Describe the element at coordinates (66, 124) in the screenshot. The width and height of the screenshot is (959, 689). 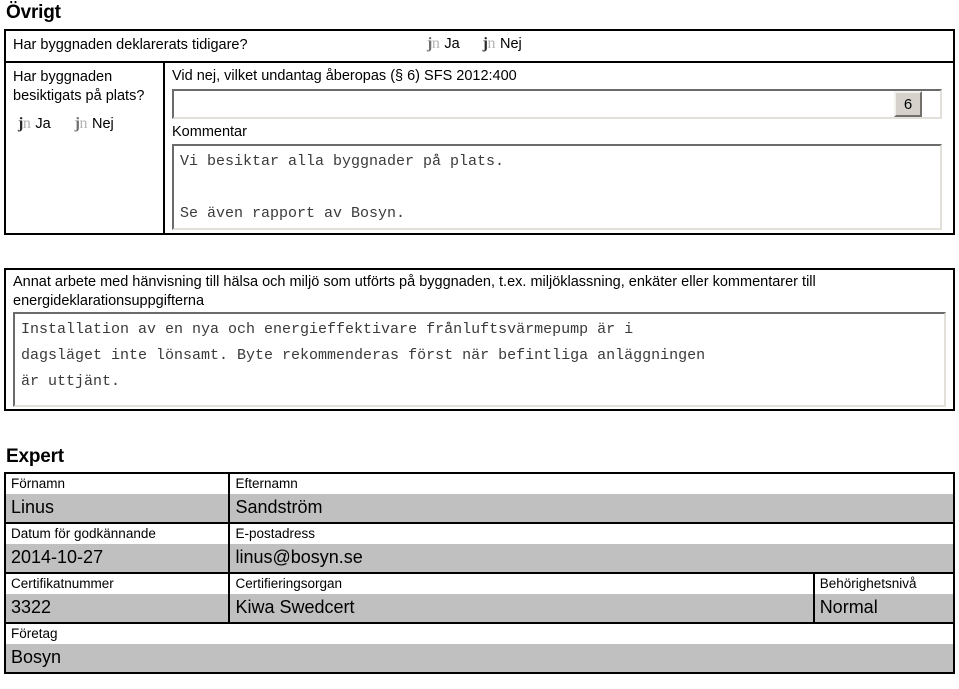
I see `inspected-on-site-radio-group: jn Ja jn Nej` at that location.